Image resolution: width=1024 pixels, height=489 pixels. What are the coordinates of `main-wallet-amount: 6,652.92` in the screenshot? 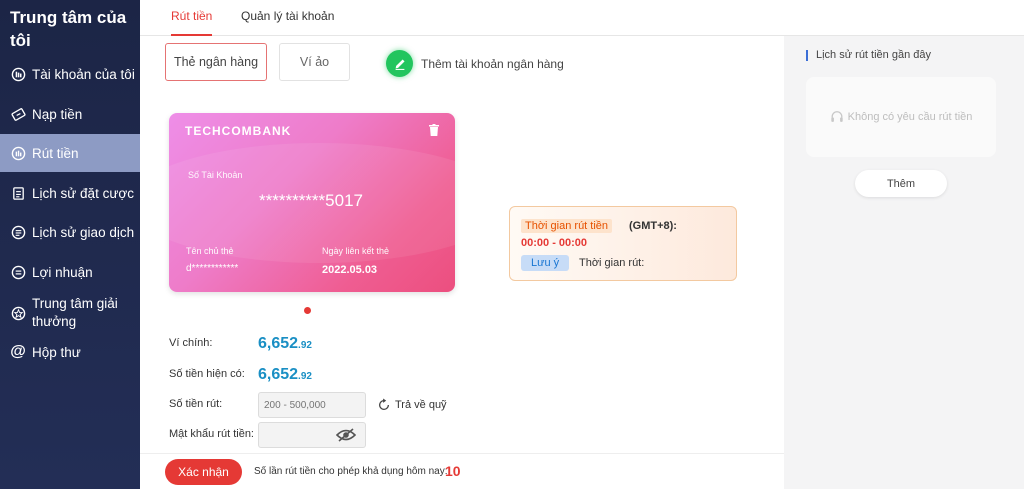 It's located at (285, 343).